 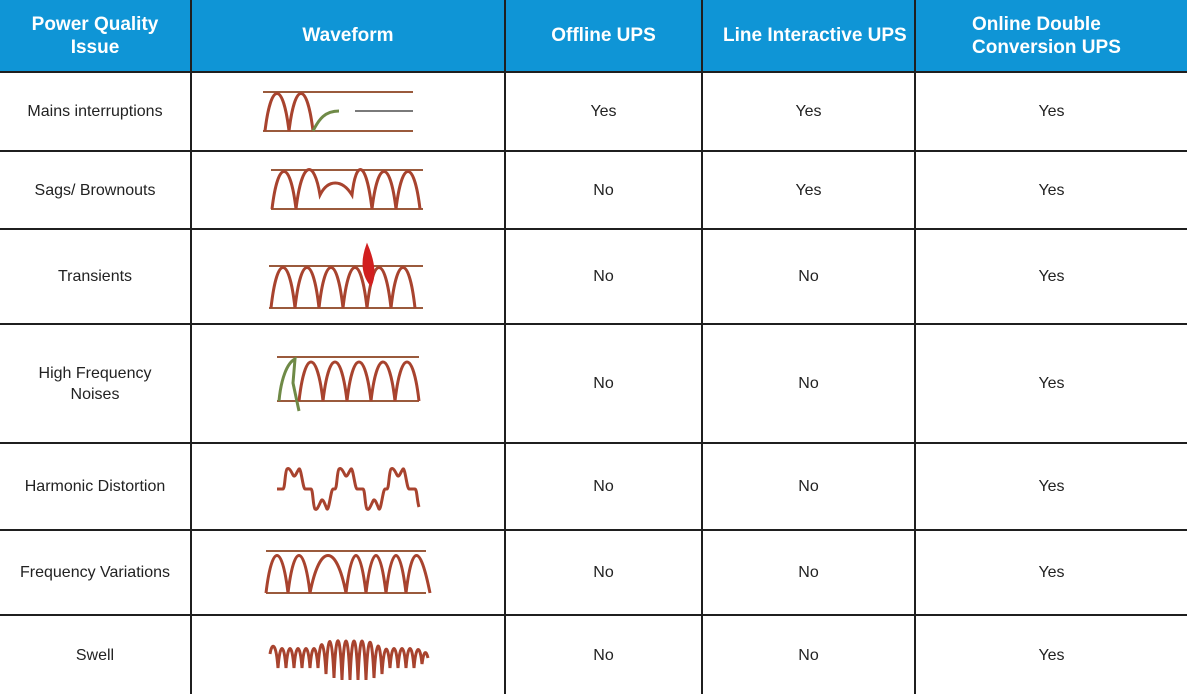 I want to click on issue-cell: High Frequency Noises, so click(x=96, y=383).